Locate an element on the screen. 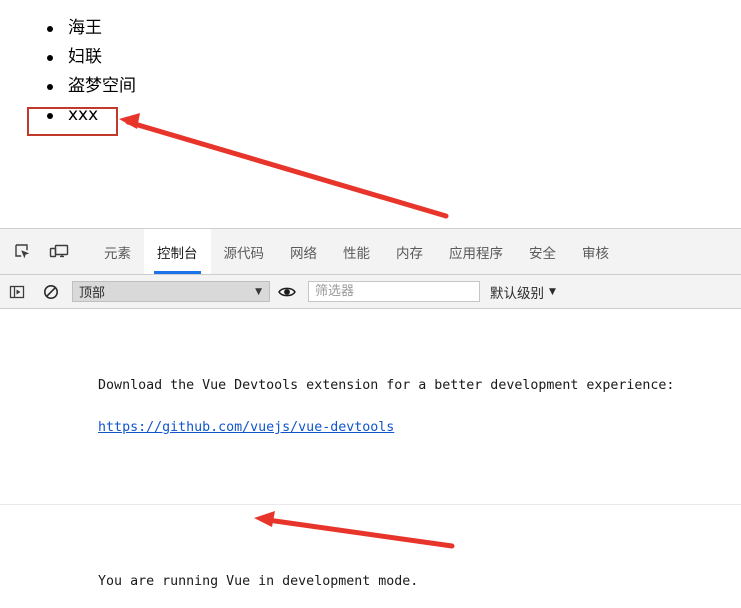  devtools-tabs: 元素 控制台 源代码 网络 性能 内存 应用程序 安全 审核 is located at coordinates (356, 251).